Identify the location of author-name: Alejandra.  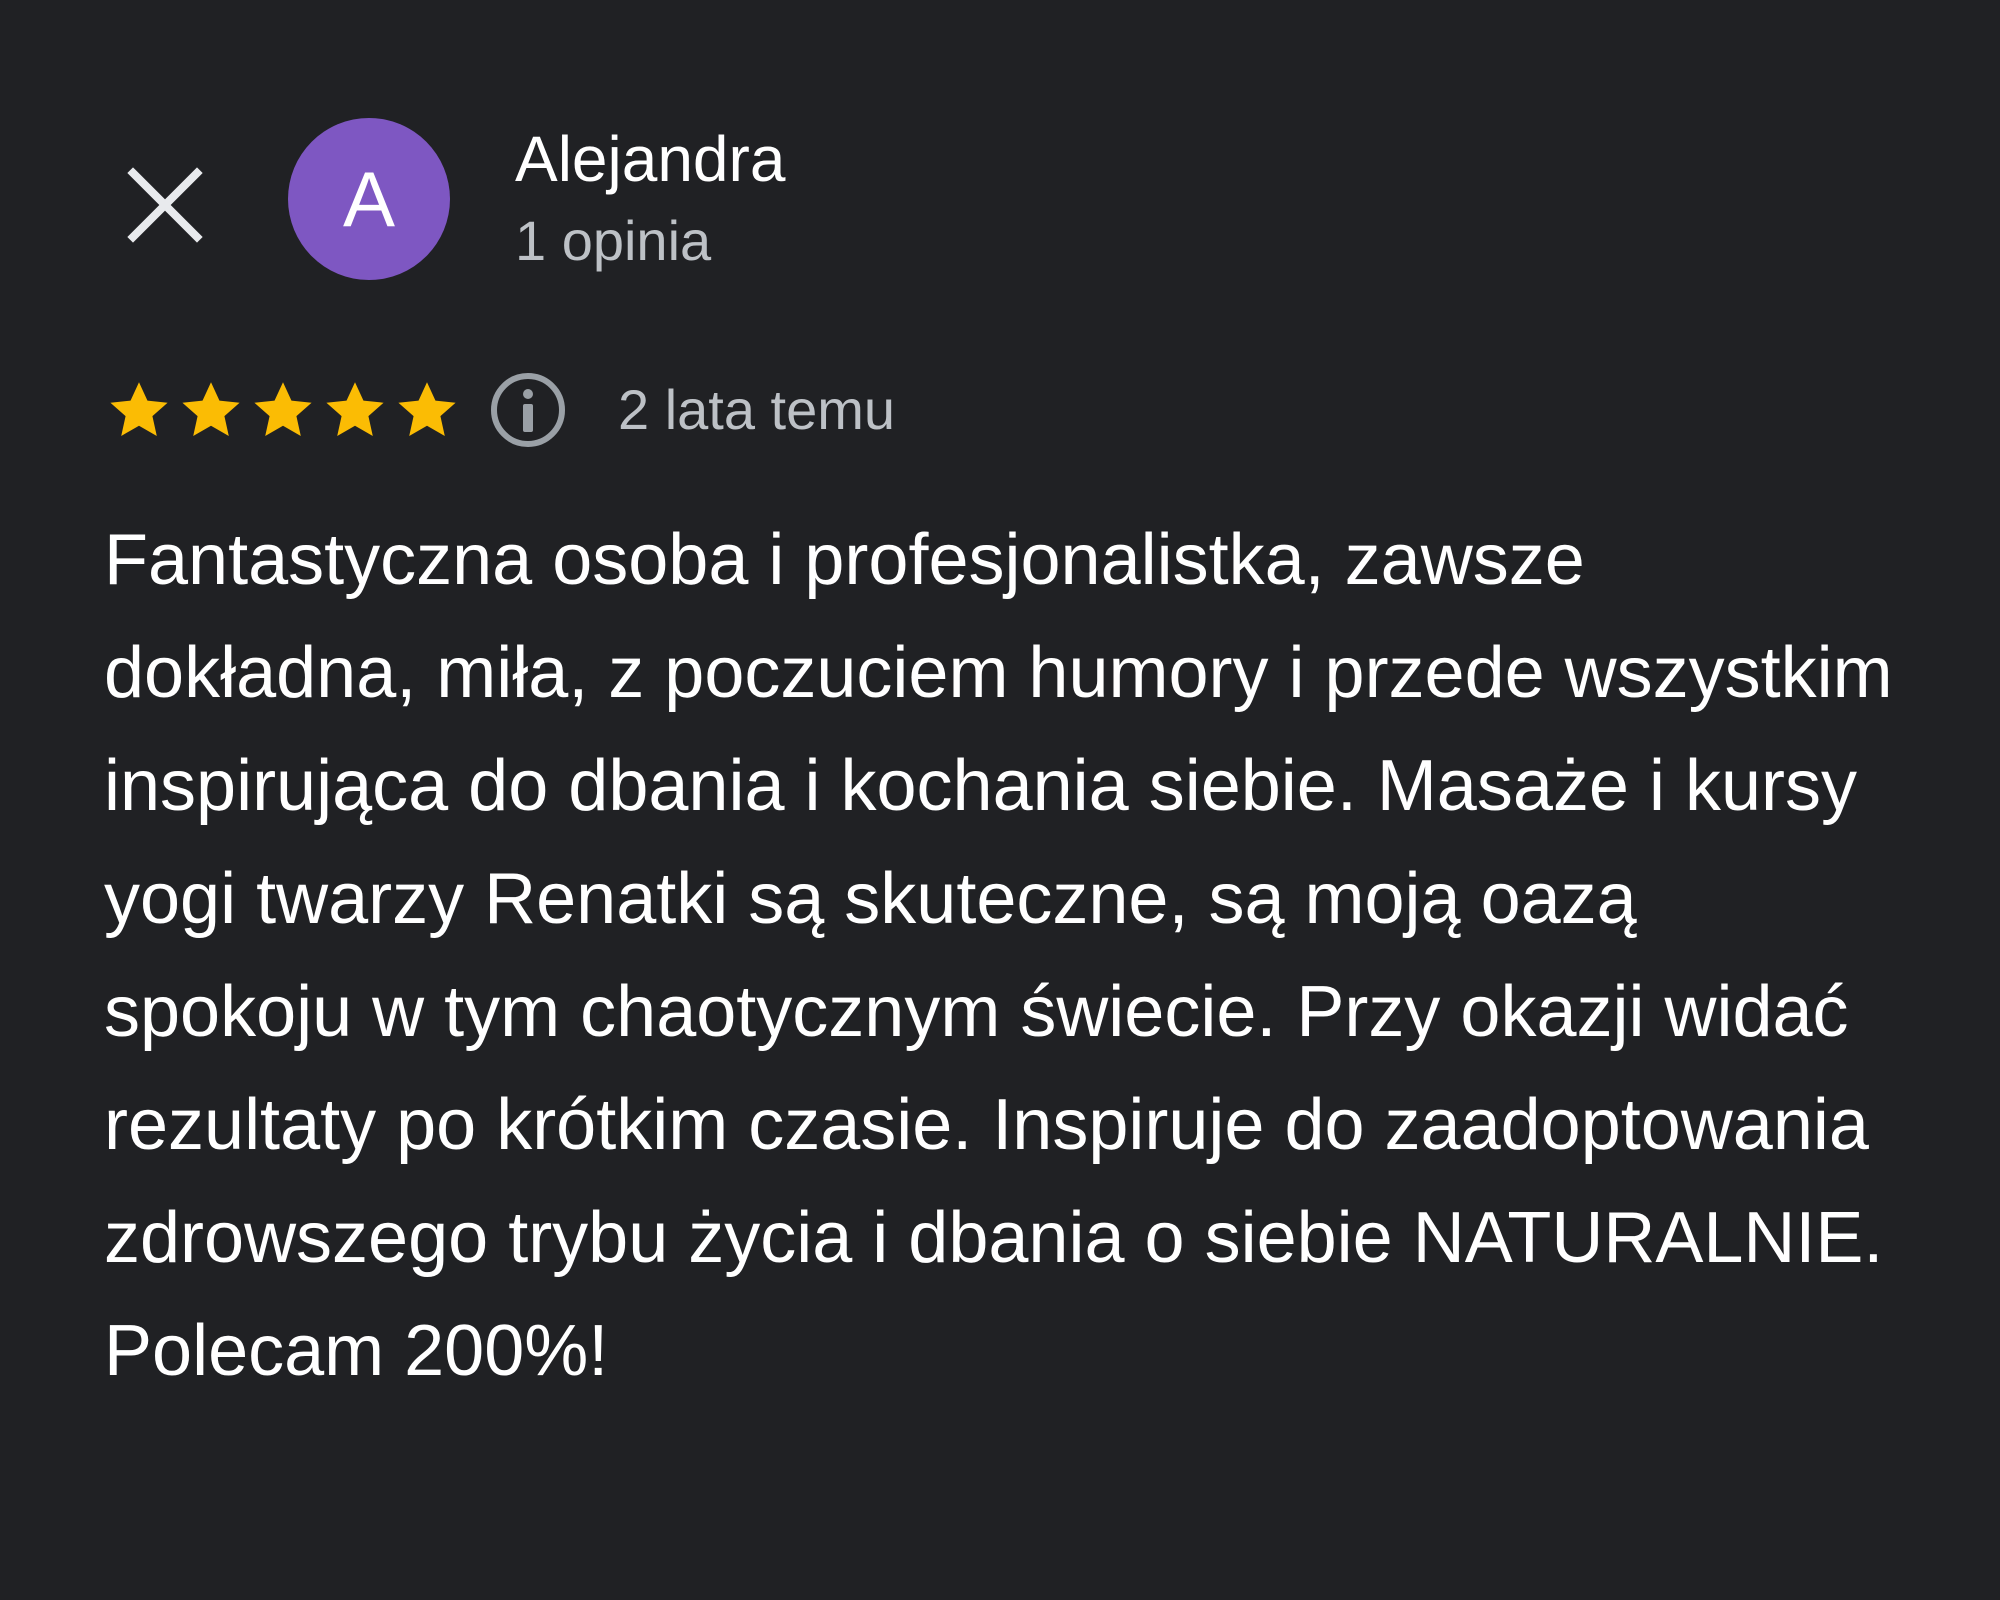
(650, 159).